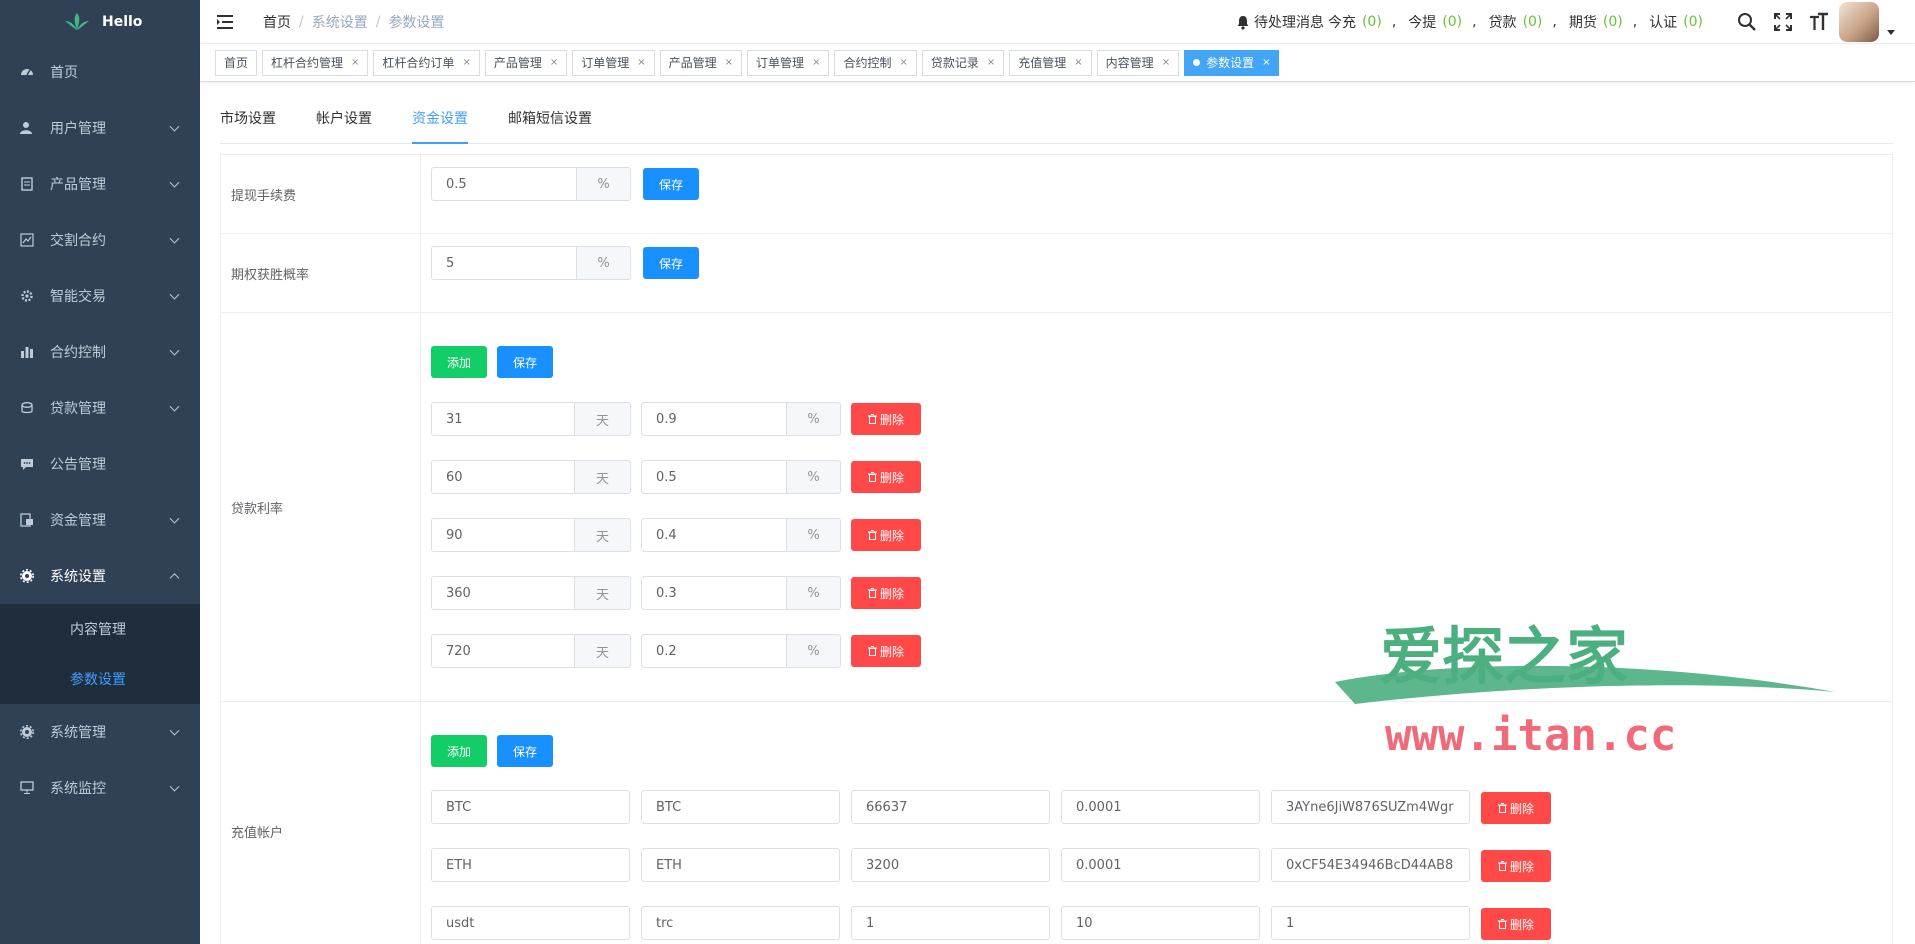 This screenshot has height=944, width=1915. I want to click on tag-item: 杠杆合约订单 ×, so click(426, 62).